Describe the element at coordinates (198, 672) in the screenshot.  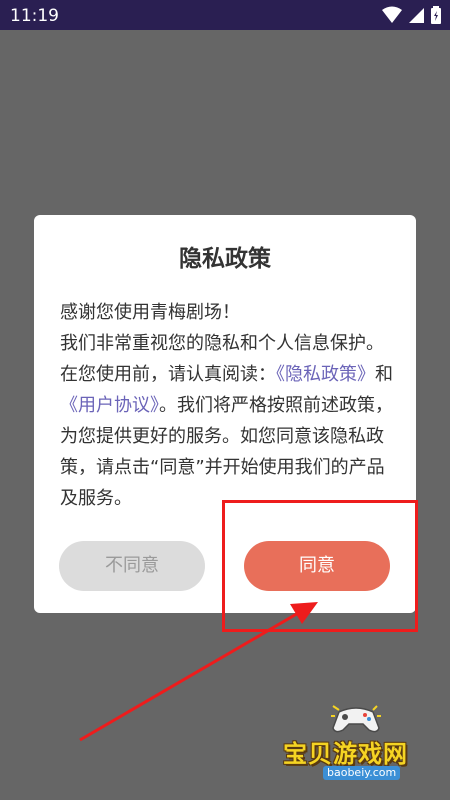
I see `annotation-arrow` at that location.